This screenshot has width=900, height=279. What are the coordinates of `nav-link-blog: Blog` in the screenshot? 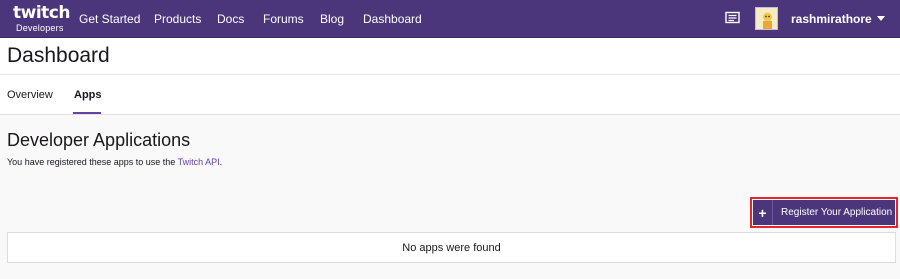 It's located at (332, 19).